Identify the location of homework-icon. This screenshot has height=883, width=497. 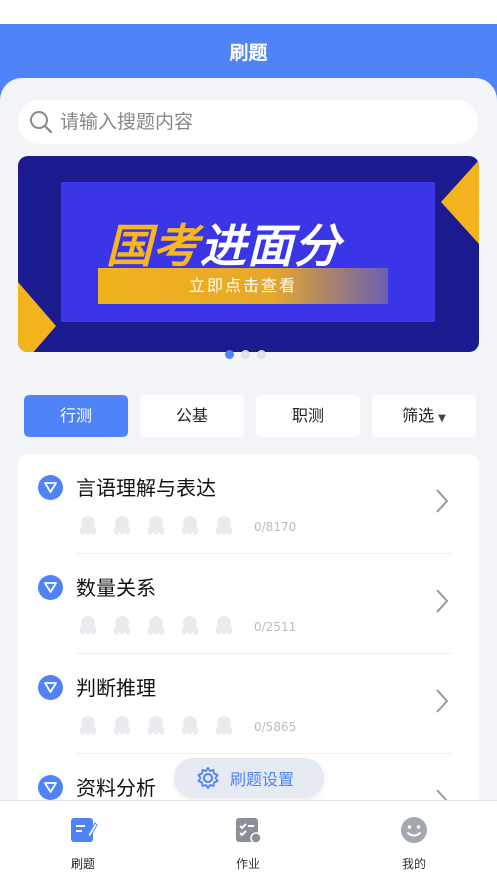
(249, 831).